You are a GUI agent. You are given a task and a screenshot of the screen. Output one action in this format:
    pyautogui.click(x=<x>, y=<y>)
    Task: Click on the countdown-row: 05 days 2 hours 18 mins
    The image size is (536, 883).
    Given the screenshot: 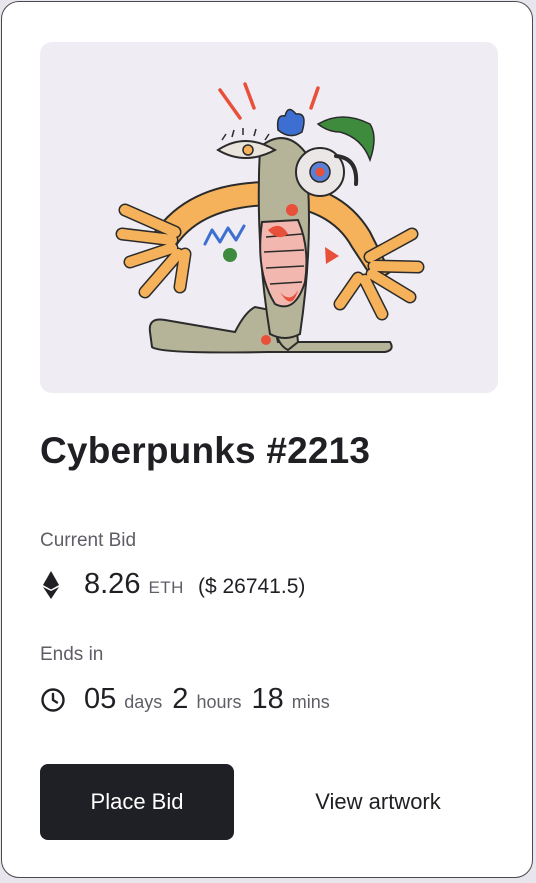 What is the action you would take?
    pyautogui.click(x=190, y=699)
    